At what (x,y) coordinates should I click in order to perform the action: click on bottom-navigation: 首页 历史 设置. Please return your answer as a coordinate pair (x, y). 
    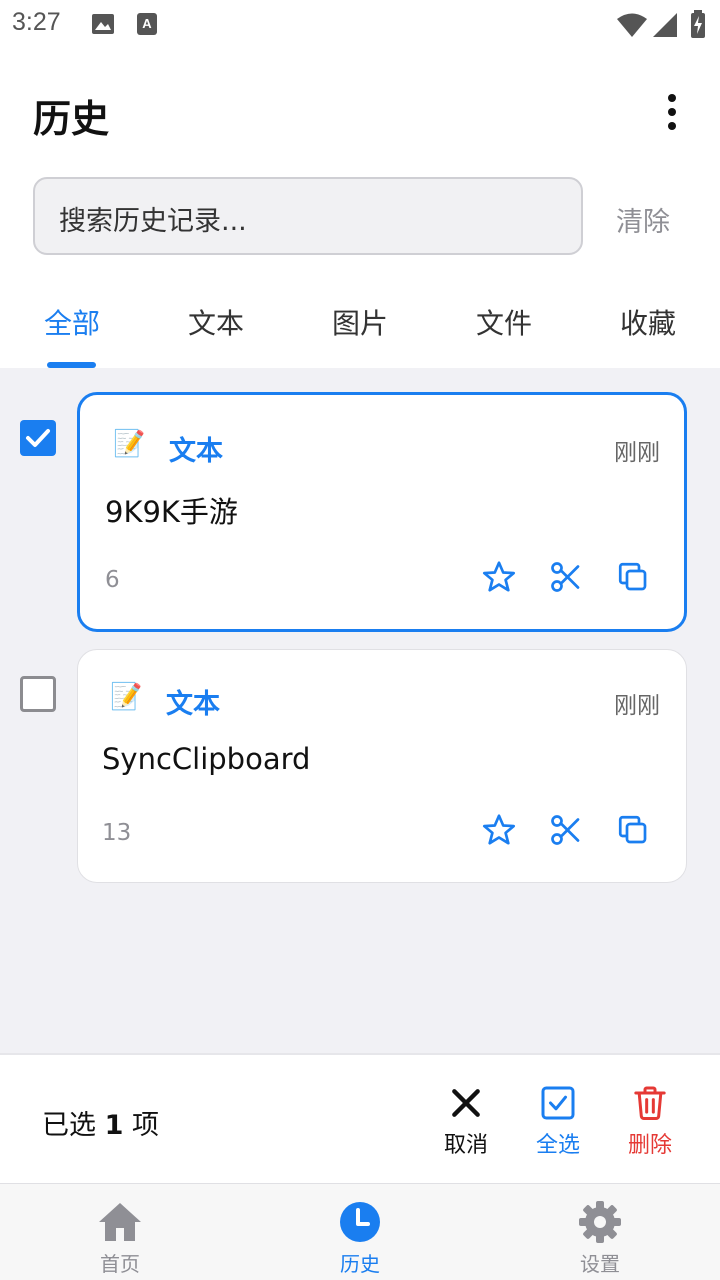
    Looking at the image, I should click on (360, 1231).